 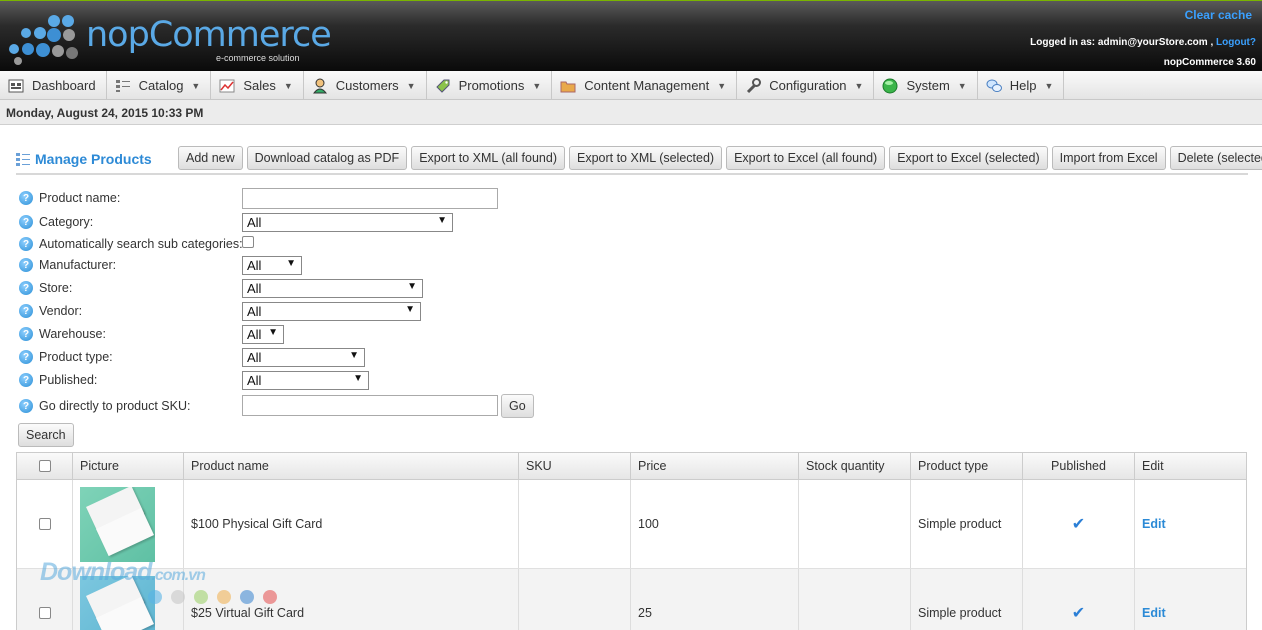 What do you see at coordinates (303, 357) in the screenshot?
I see `product-type-select: All ▼` at bounding box center [303, 357].